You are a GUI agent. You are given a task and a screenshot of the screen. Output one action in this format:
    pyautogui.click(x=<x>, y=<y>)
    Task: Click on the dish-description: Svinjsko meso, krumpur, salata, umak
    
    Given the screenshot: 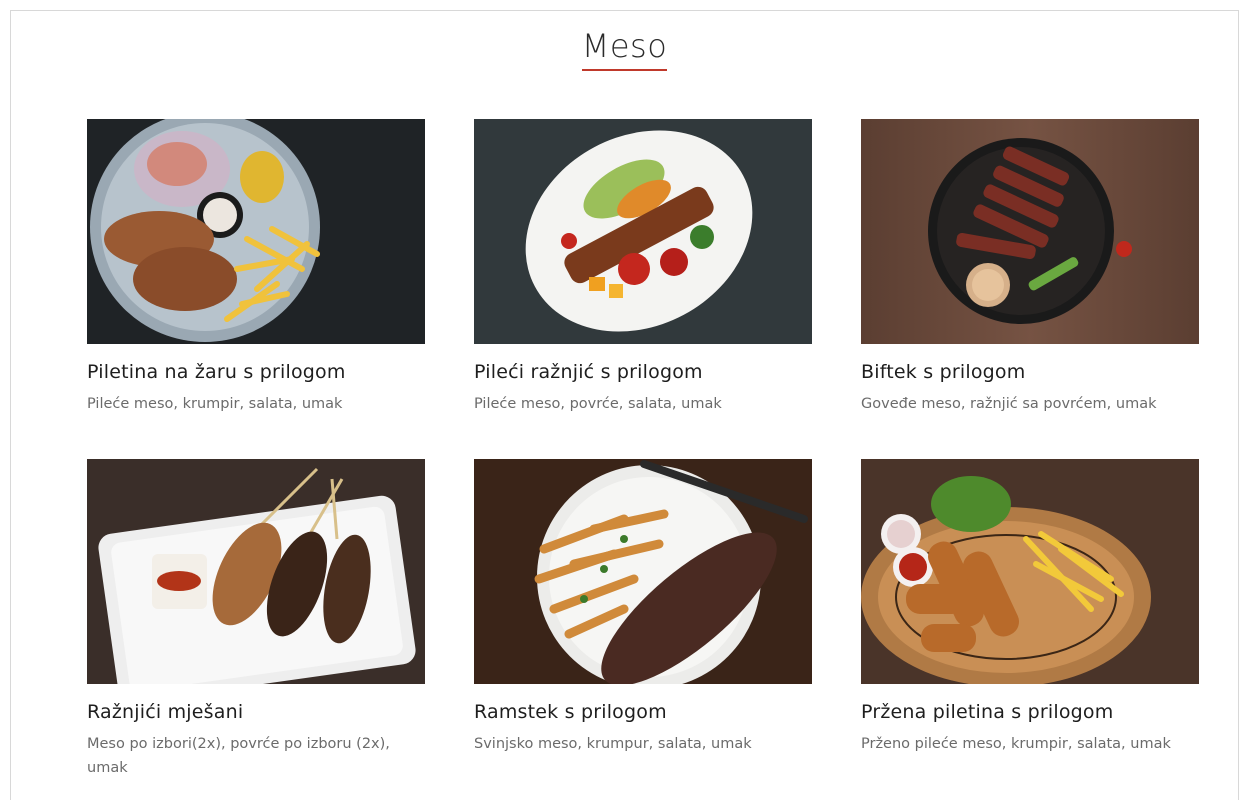 What is the action you would take?
    pyautogui.click(x=613, y=744)
    